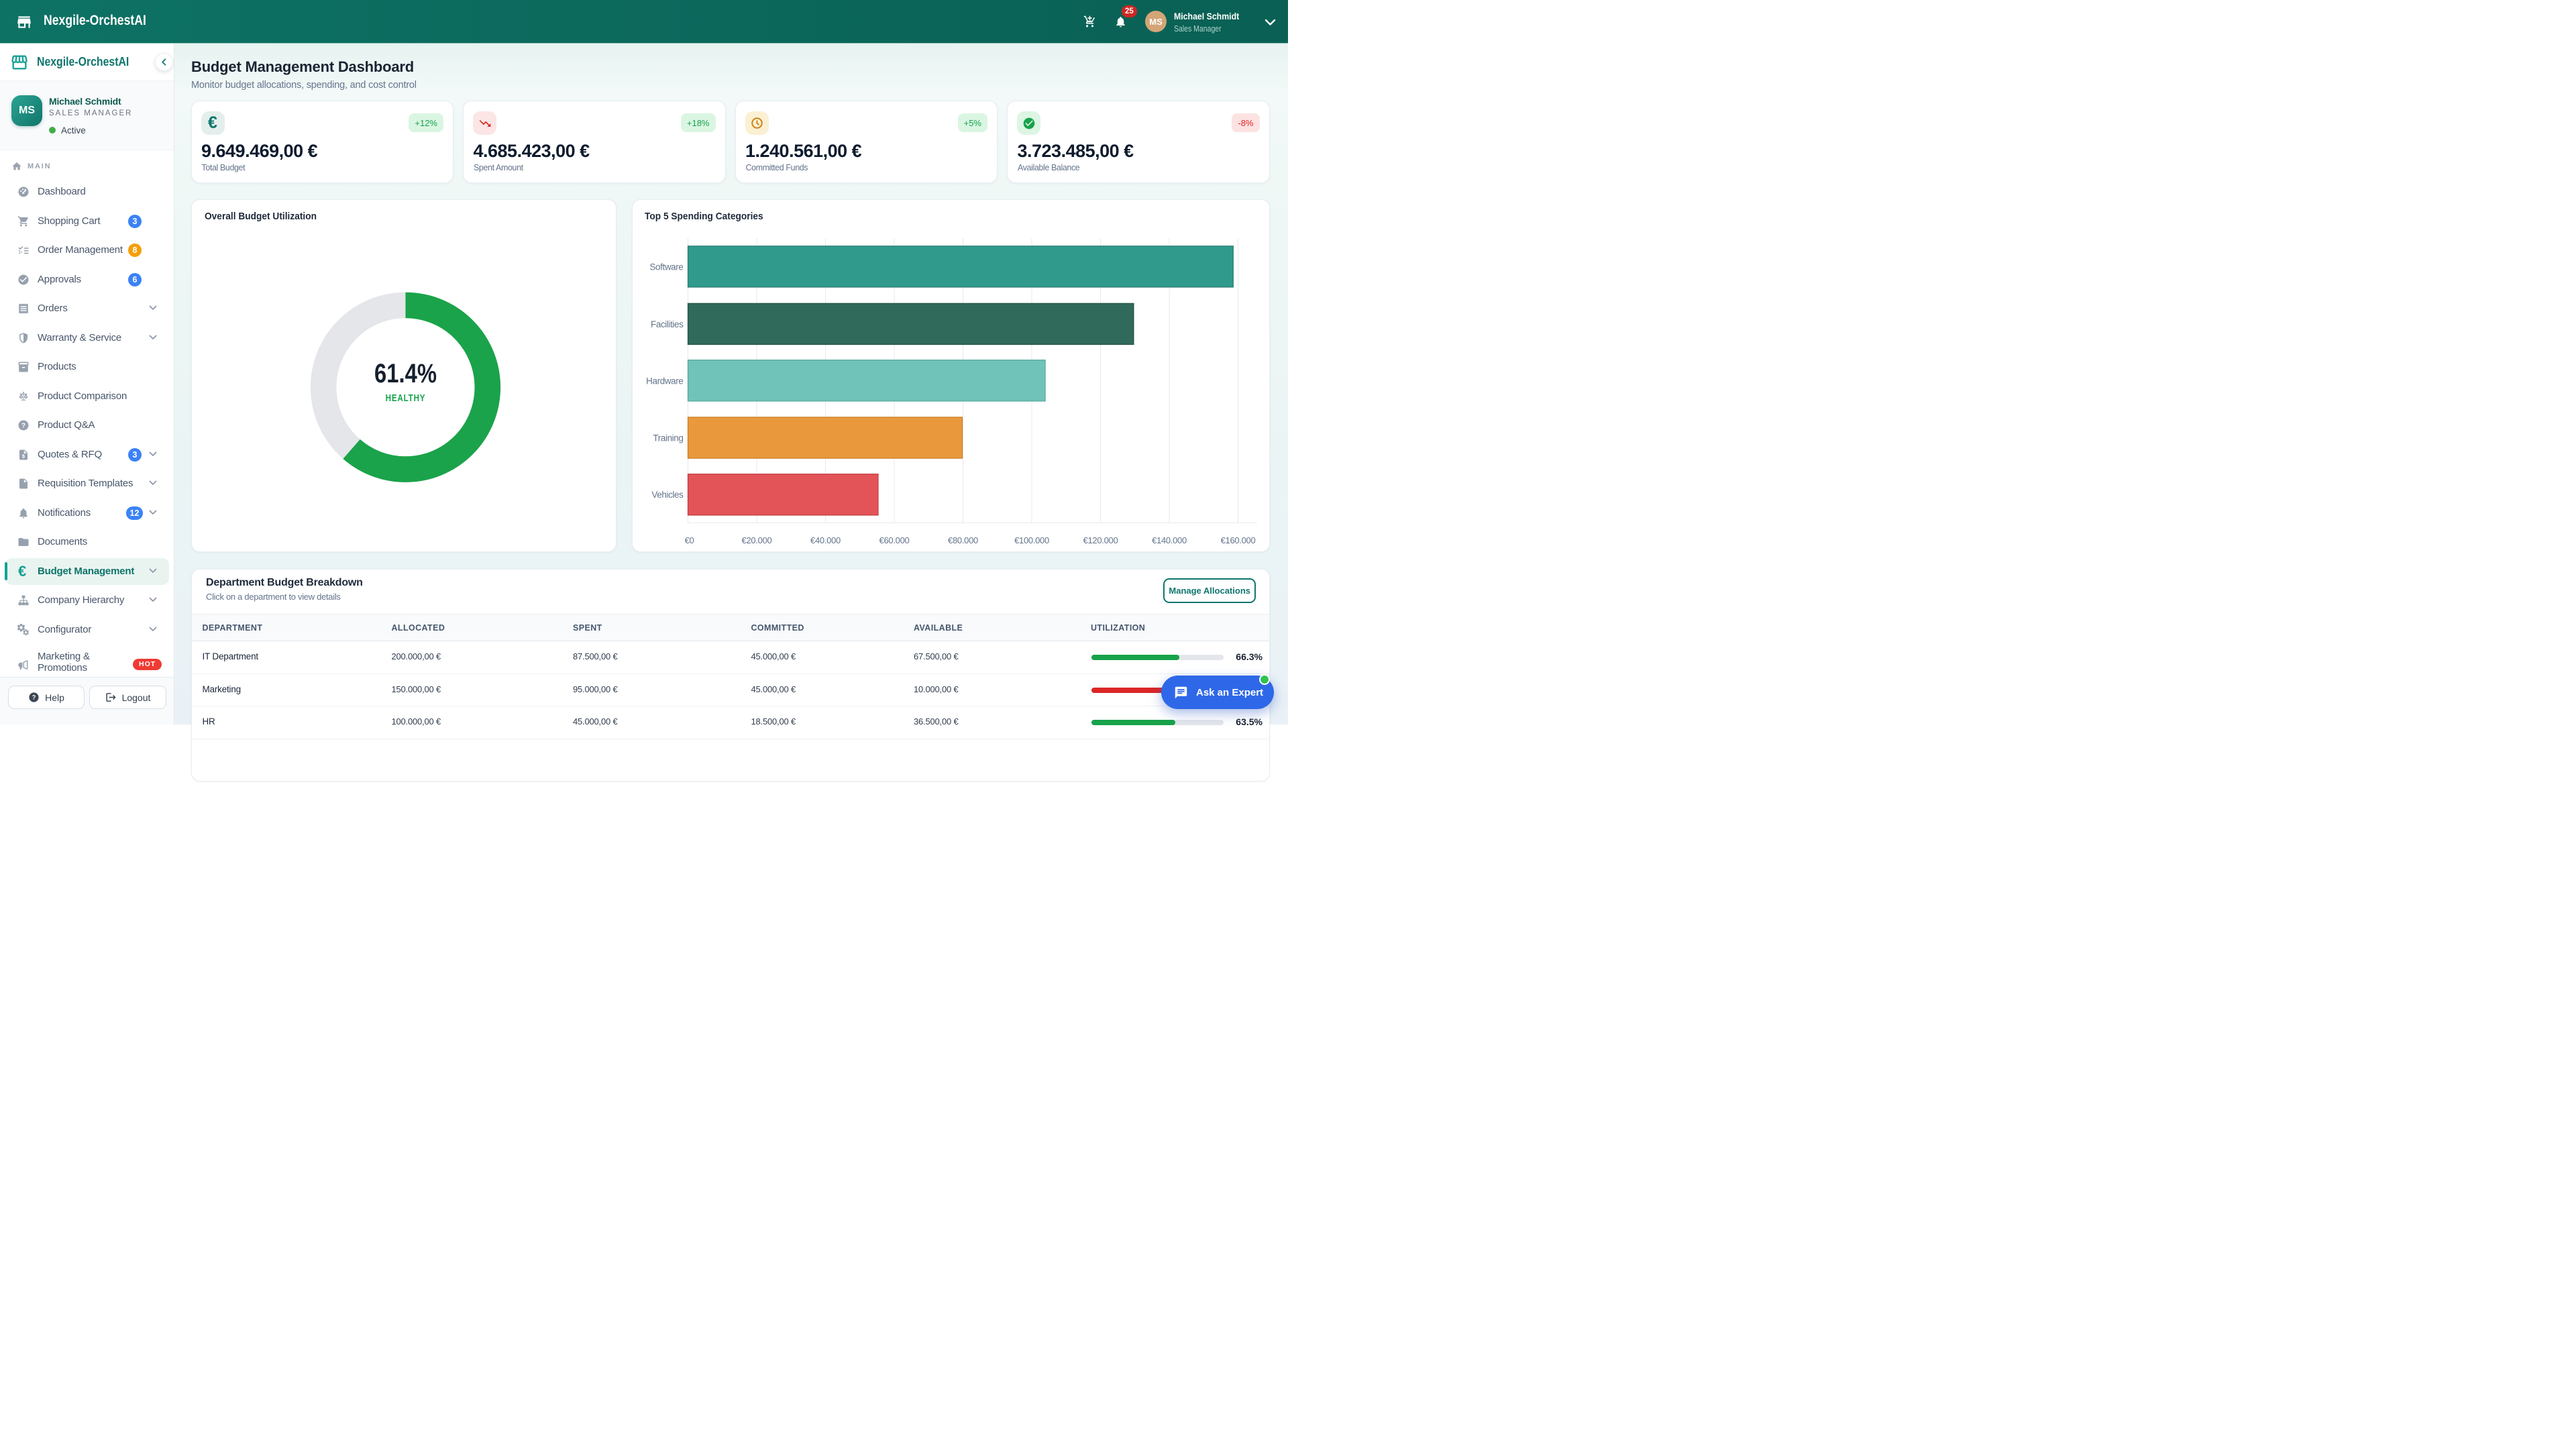  Describe the element at coordinates (689, 540) in the screenshot. I see `svg-text: €0` at that location.